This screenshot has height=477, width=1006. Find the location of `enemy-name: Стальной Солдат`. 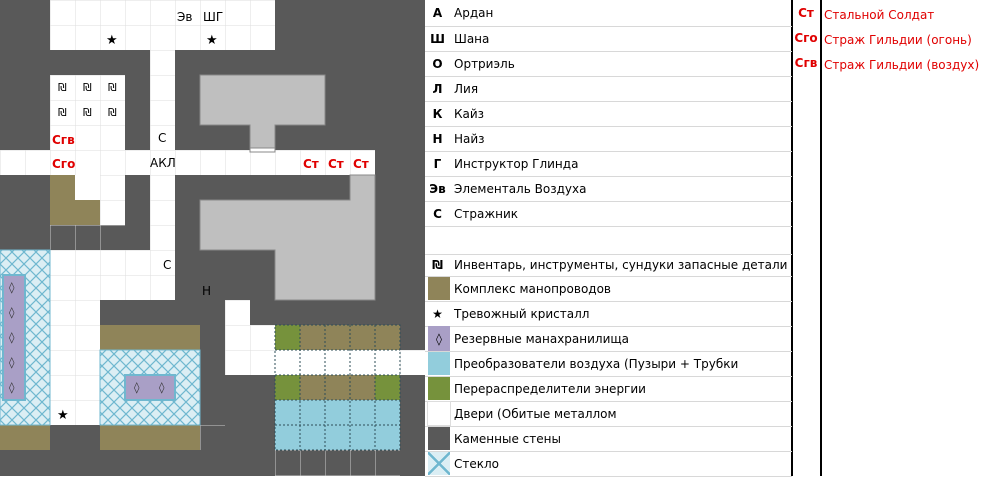

enemy-name: Стальной Солдат is located at coordinates (879, 15).